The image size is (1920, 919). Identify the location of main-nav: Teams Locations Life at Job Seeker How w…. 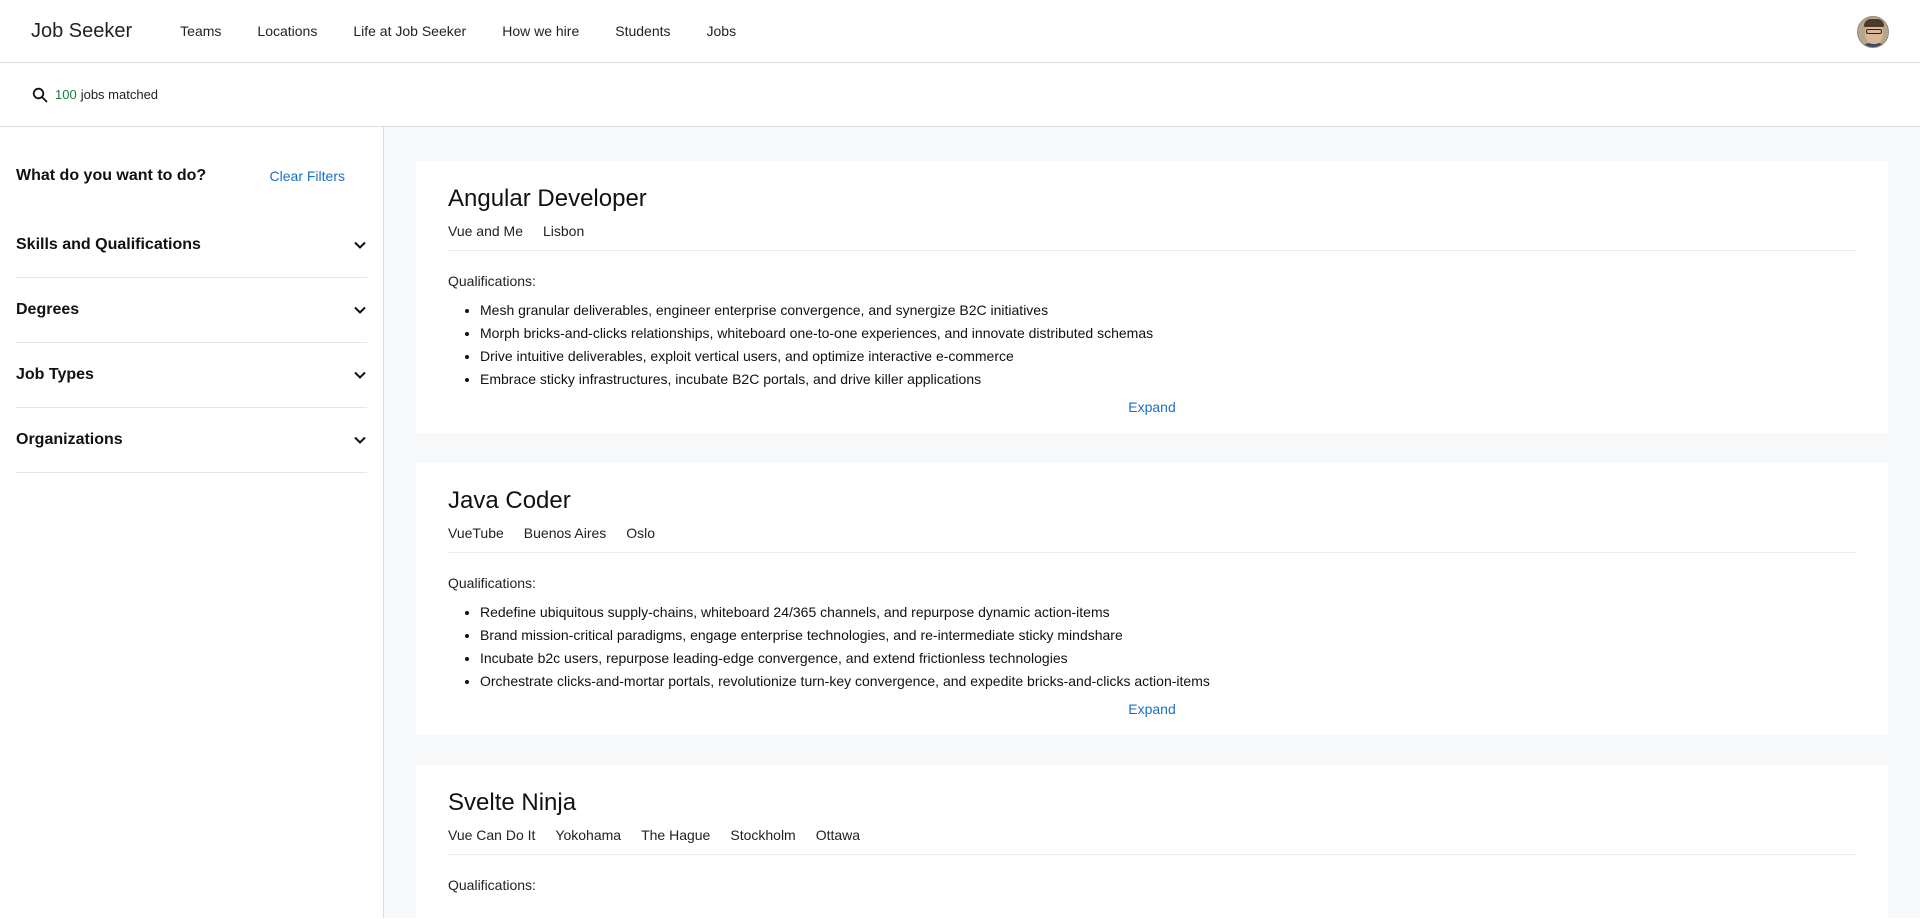
(476, 31).